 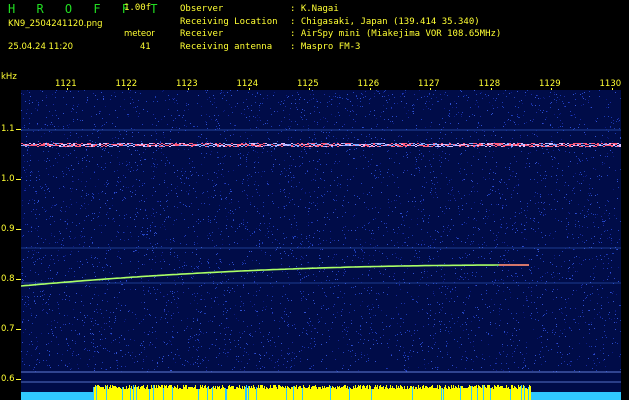 I want to click on meteor-label: meteor, so click(x=139, y=34).